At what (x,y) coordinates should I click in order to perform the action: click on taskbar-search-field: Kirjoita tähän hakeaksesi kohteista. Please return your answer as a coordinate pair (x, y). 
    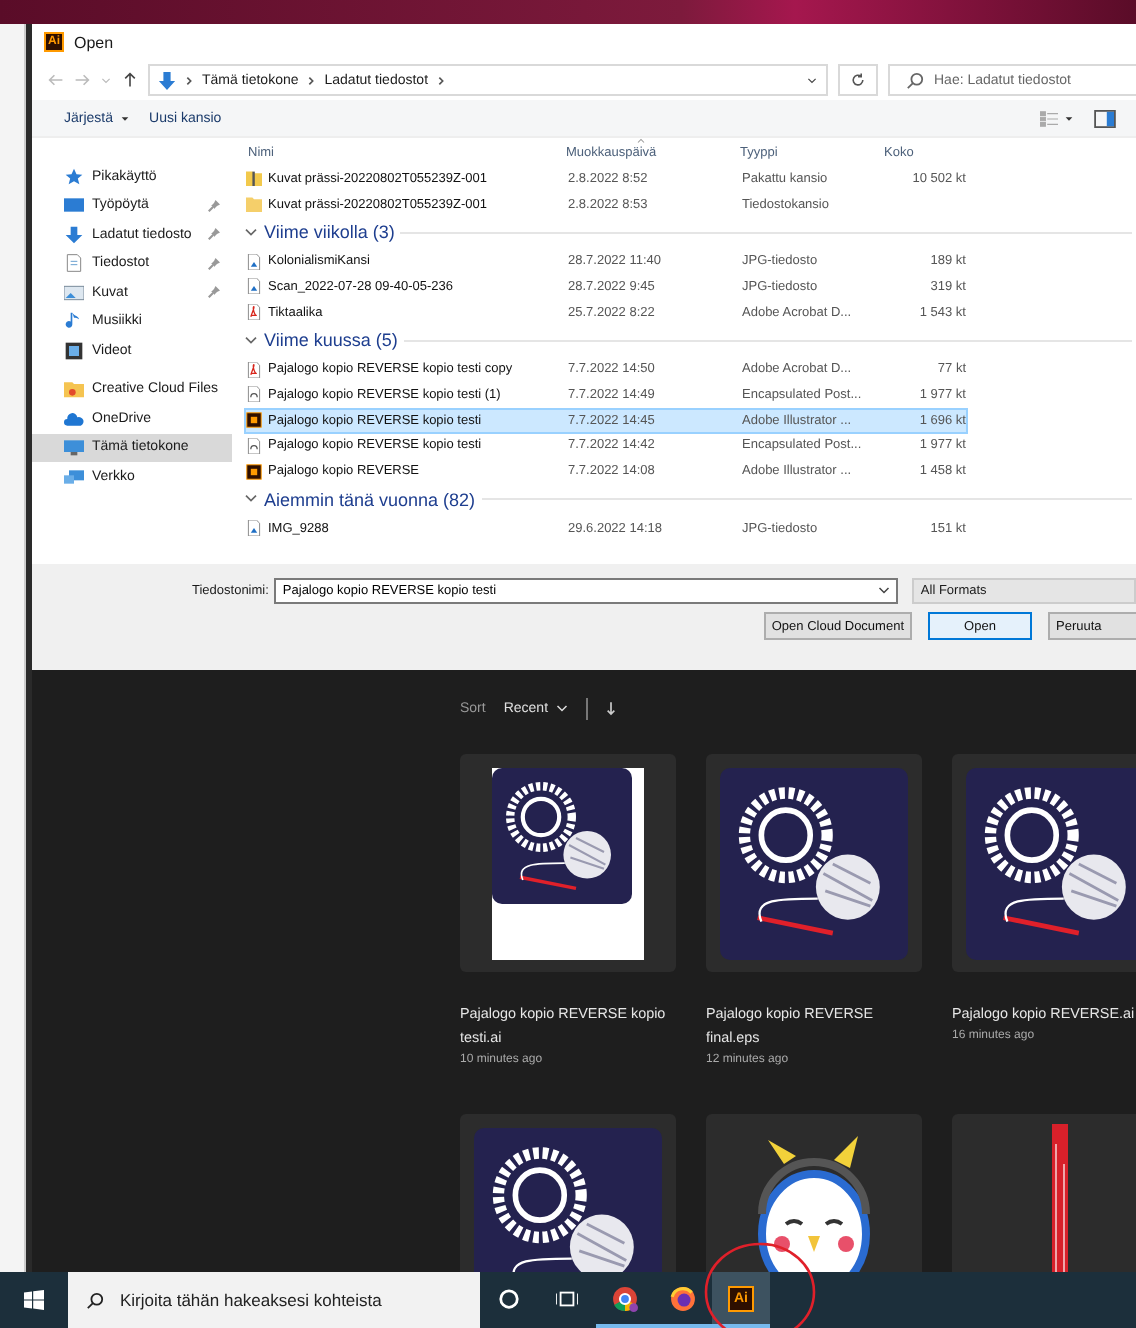
    Looking at the image, I should click on (274, 1300).